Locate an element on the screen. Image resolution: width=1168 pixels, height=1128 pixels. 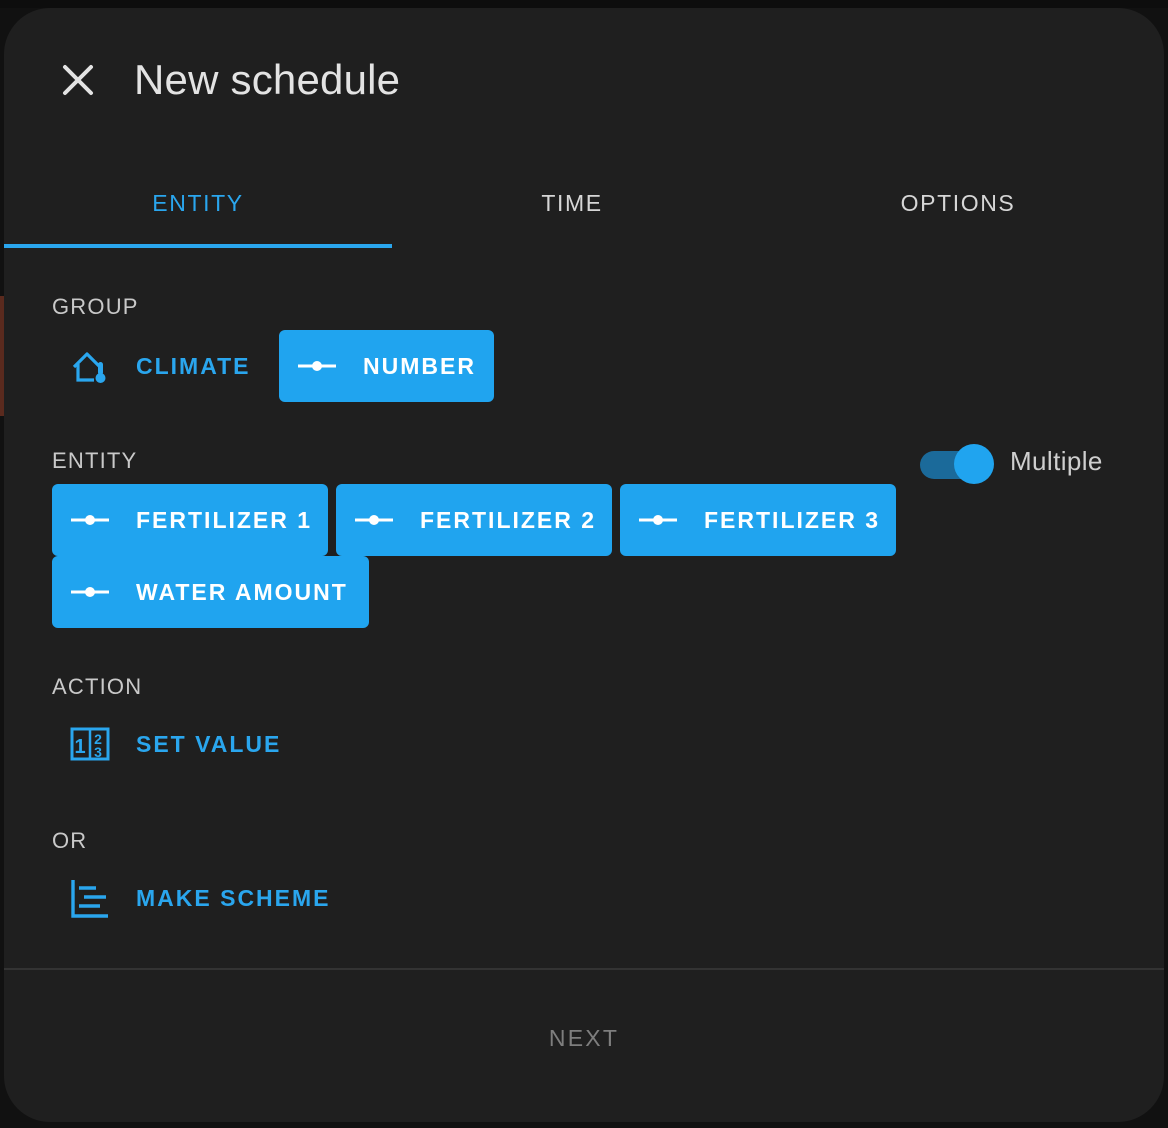
action-set-value-button: 1 2 3 SET VALUE is located at coordinates (175, 744).